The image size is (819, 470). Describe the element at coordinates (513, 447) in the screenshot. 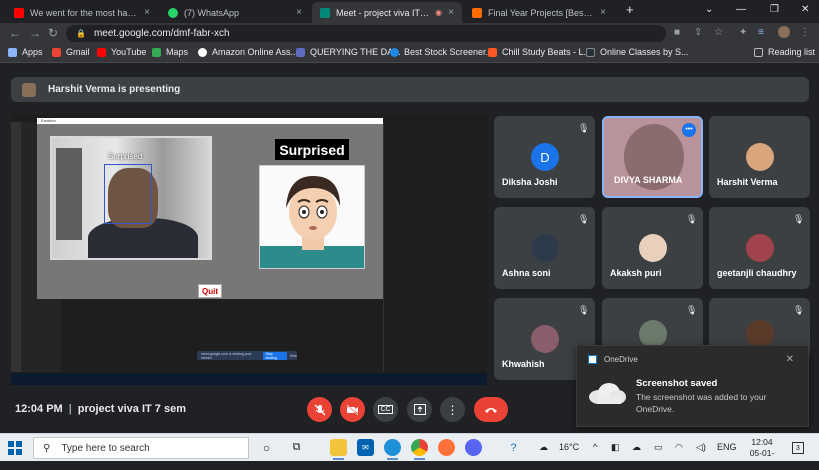

I see `help-icon: ?` at that location.